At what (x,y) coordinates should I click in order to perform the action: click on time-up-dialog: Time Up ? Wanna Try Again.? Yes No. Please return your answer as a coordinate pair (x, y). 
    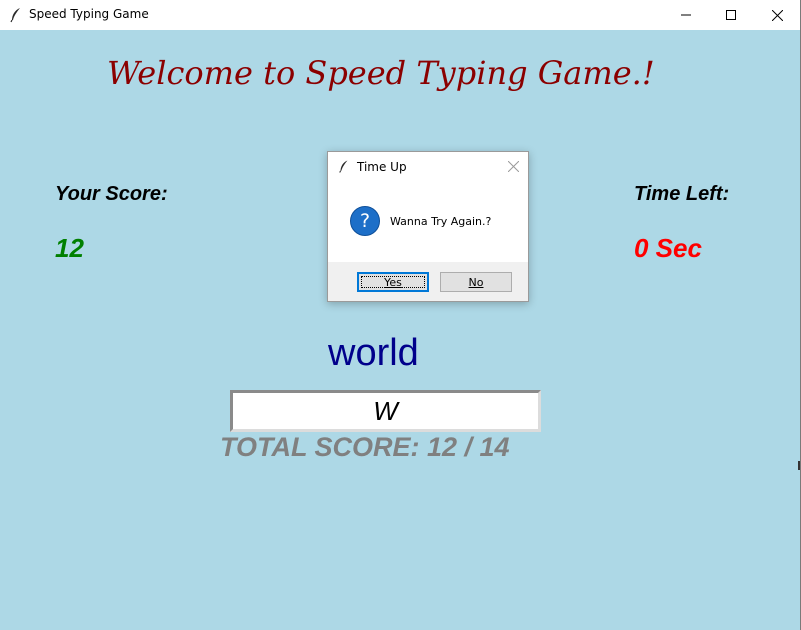
    Looking at the image, I should click on (428, 226).